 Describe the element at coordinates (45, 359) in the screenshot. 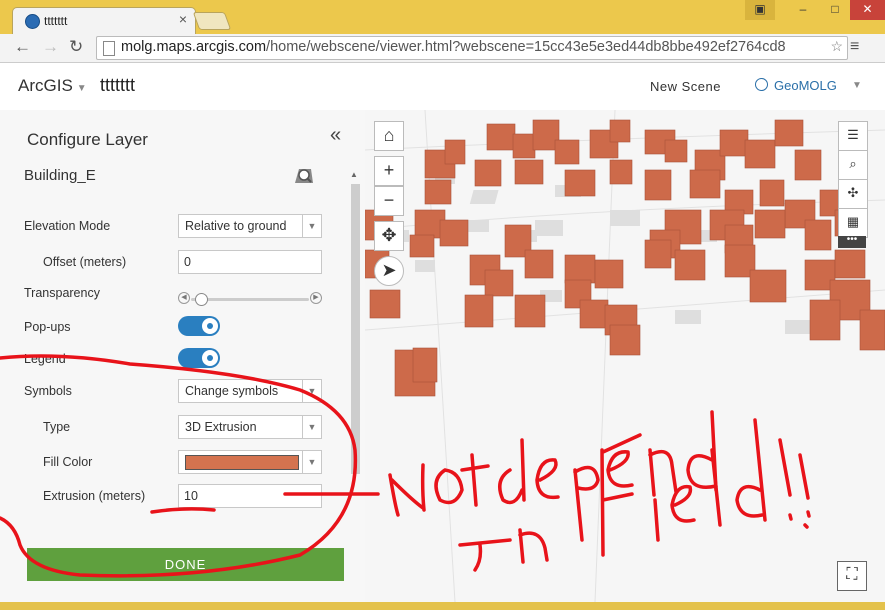

I see `legend-label: Legend` at that location.